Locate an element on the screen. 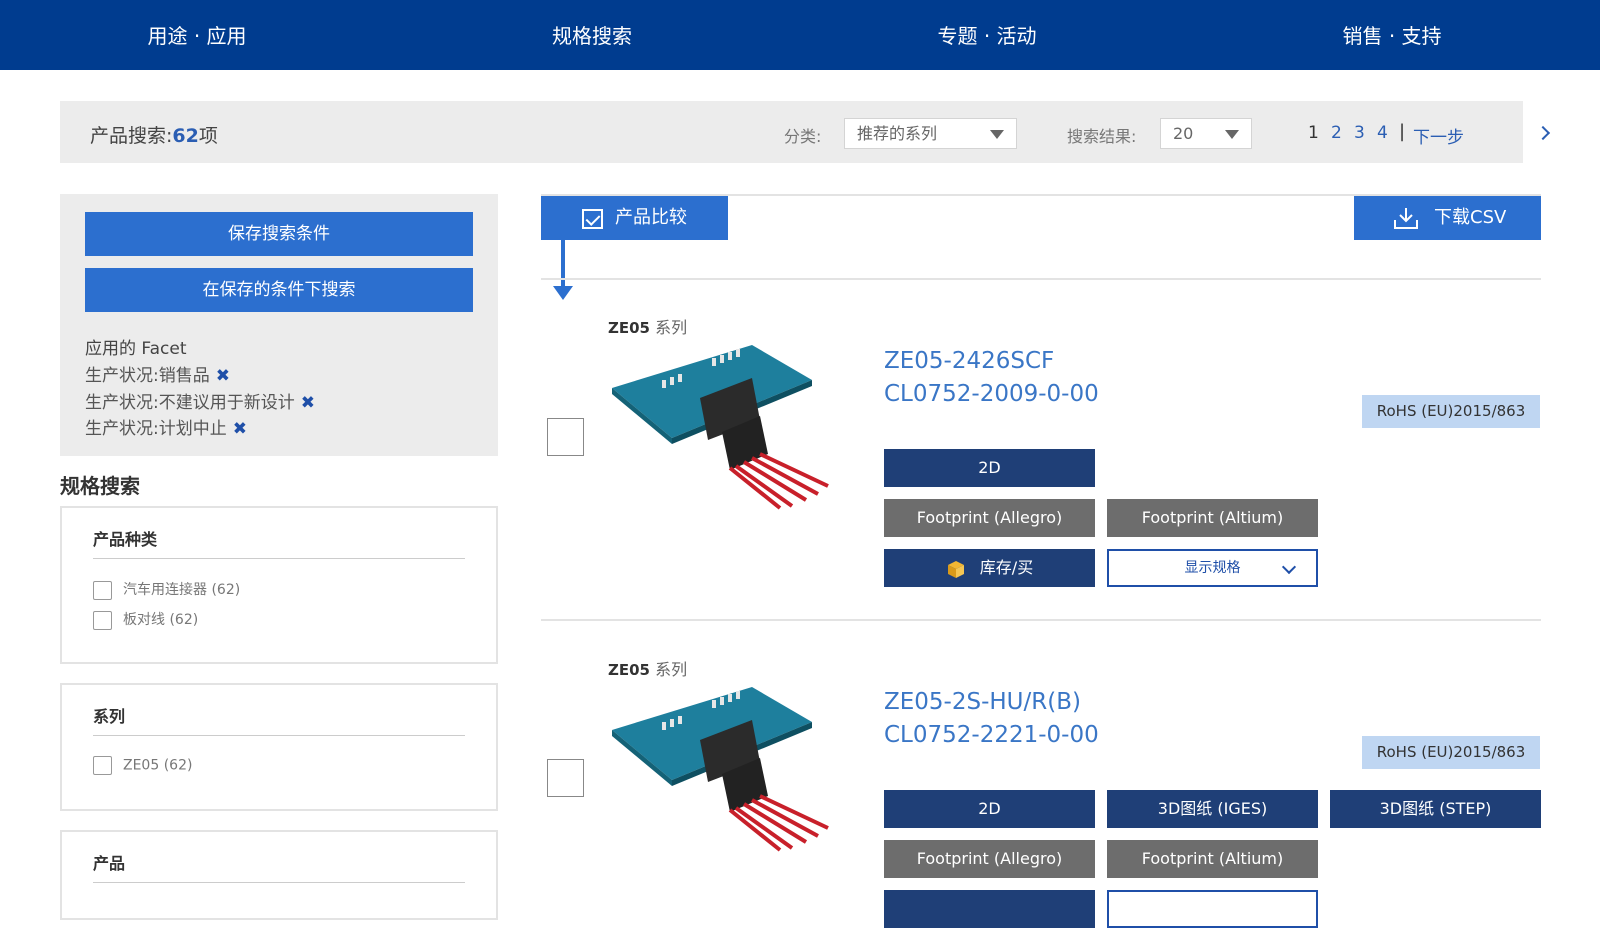 The height and width of the screenshot is (928, 1600). cl-number: CL0752-2221-0-00 is located at coordinates (991, 735).